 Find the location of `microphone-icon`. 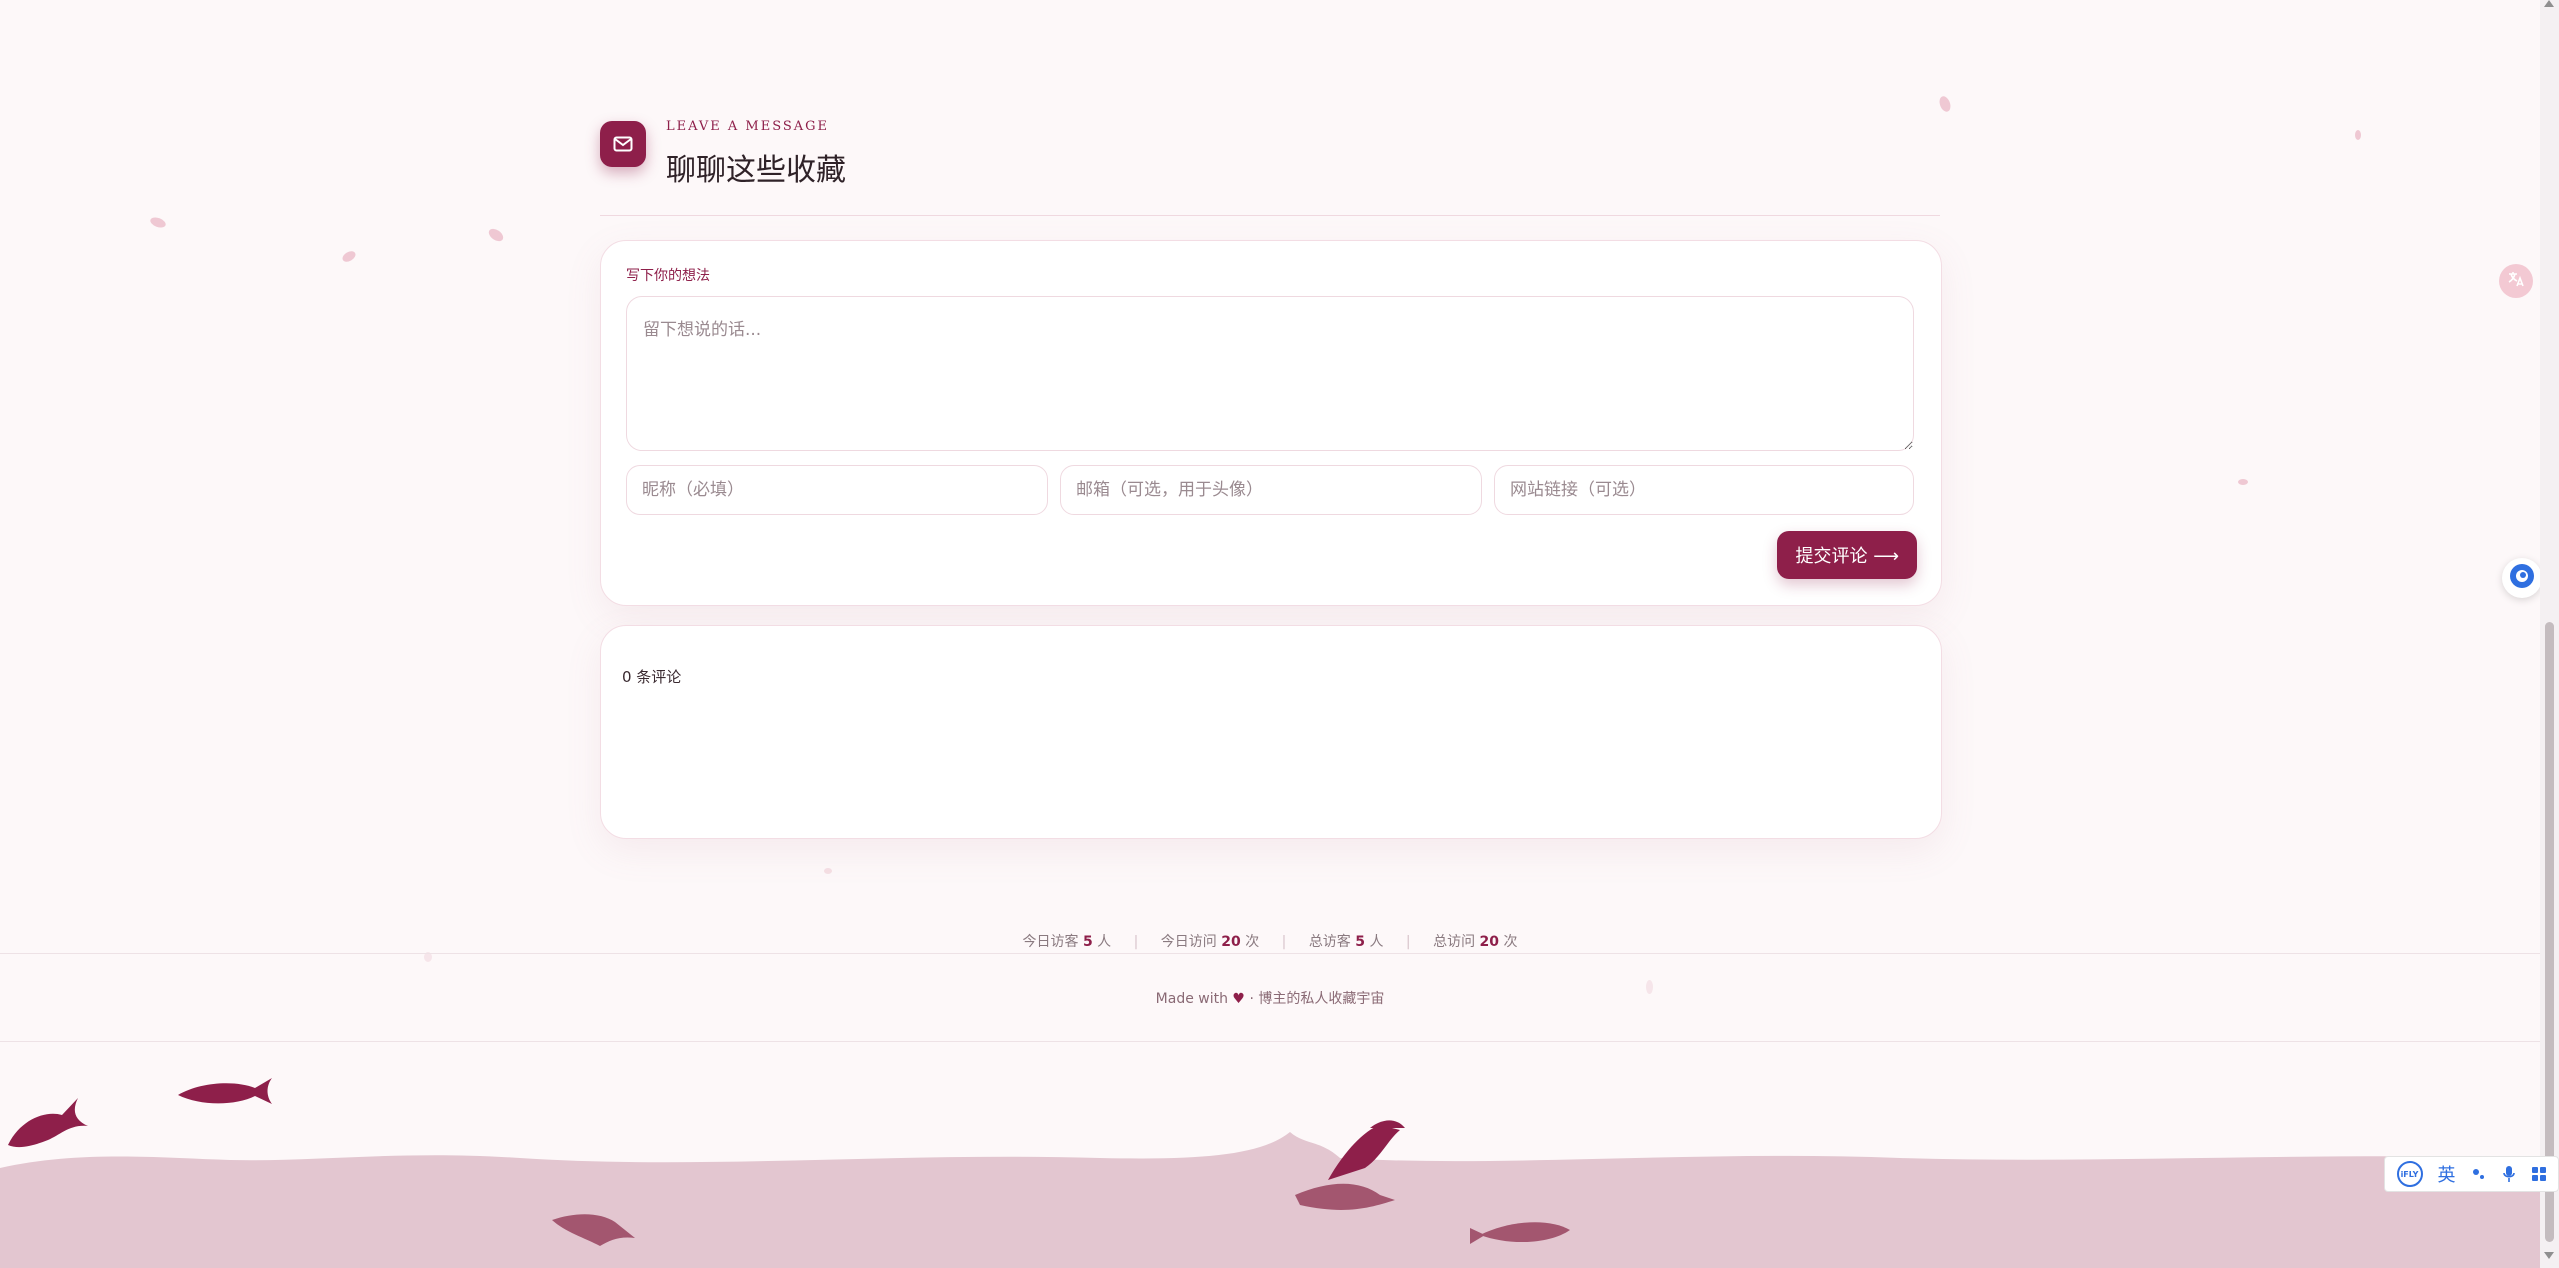

microphone-icon is located at coordinates (2509, 1174).